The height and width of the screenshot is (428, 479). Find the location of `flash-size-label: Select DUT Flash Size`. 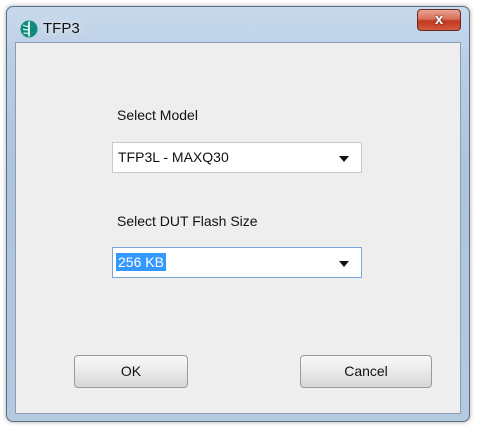

flash-size-label: Select DUT Flash Size is located at coordinates (187, 221).